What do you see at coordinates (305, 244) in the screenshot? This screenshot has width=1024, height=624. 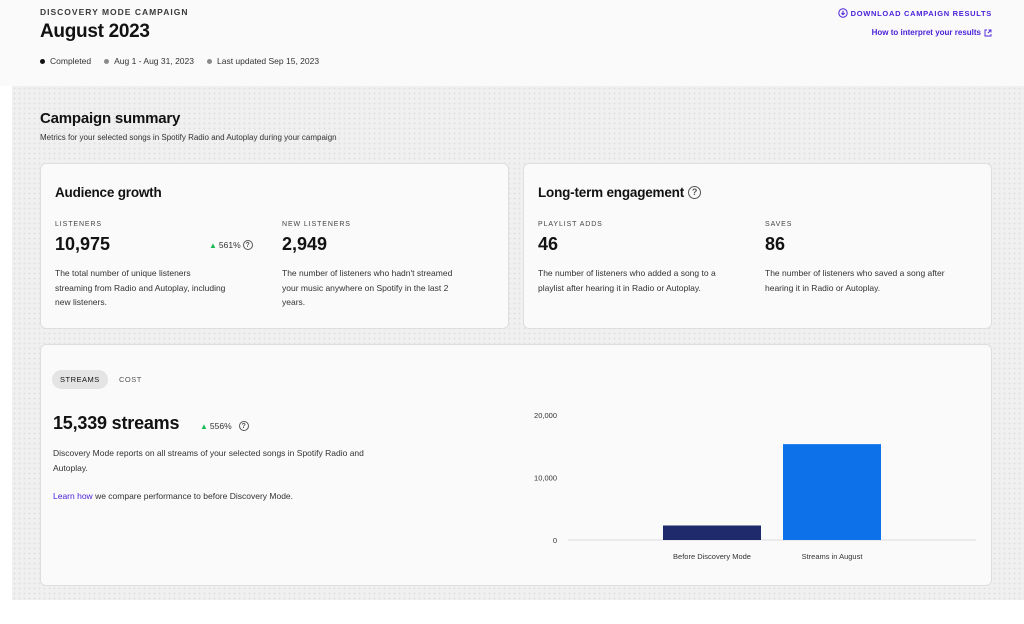 I see `new-listeners-value: 2,949` at bounding box center [305, 244].